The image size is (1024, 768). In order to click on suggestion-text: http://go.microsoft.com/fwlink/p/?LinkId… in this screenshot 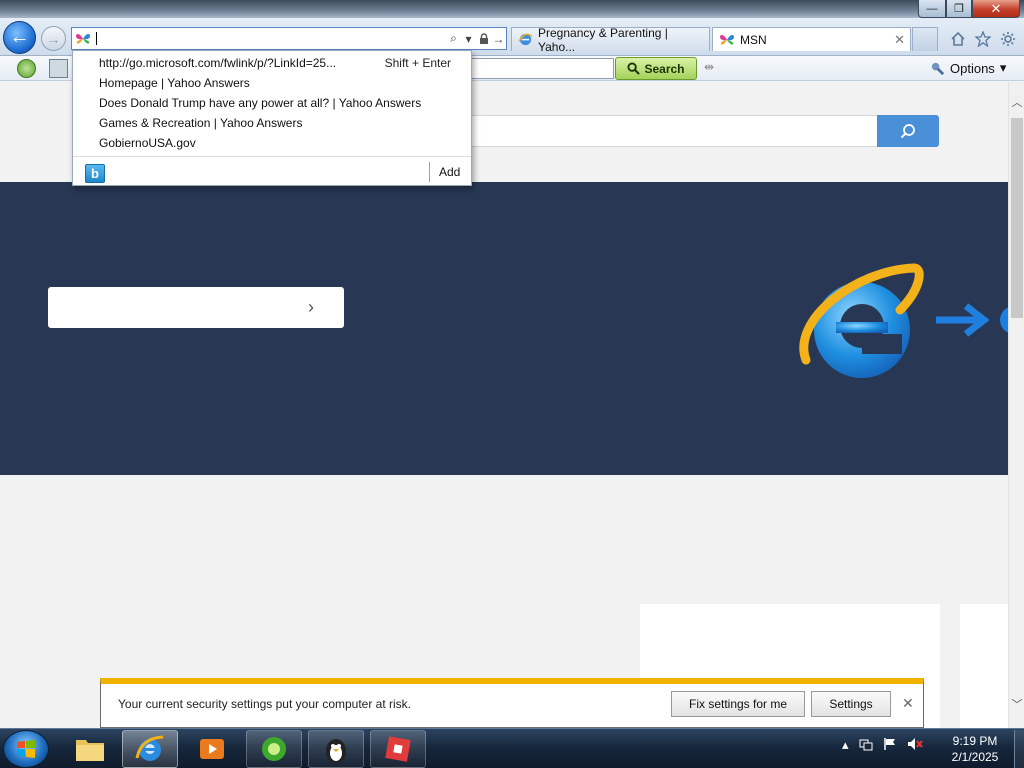, I will do `click(218, 63)`.